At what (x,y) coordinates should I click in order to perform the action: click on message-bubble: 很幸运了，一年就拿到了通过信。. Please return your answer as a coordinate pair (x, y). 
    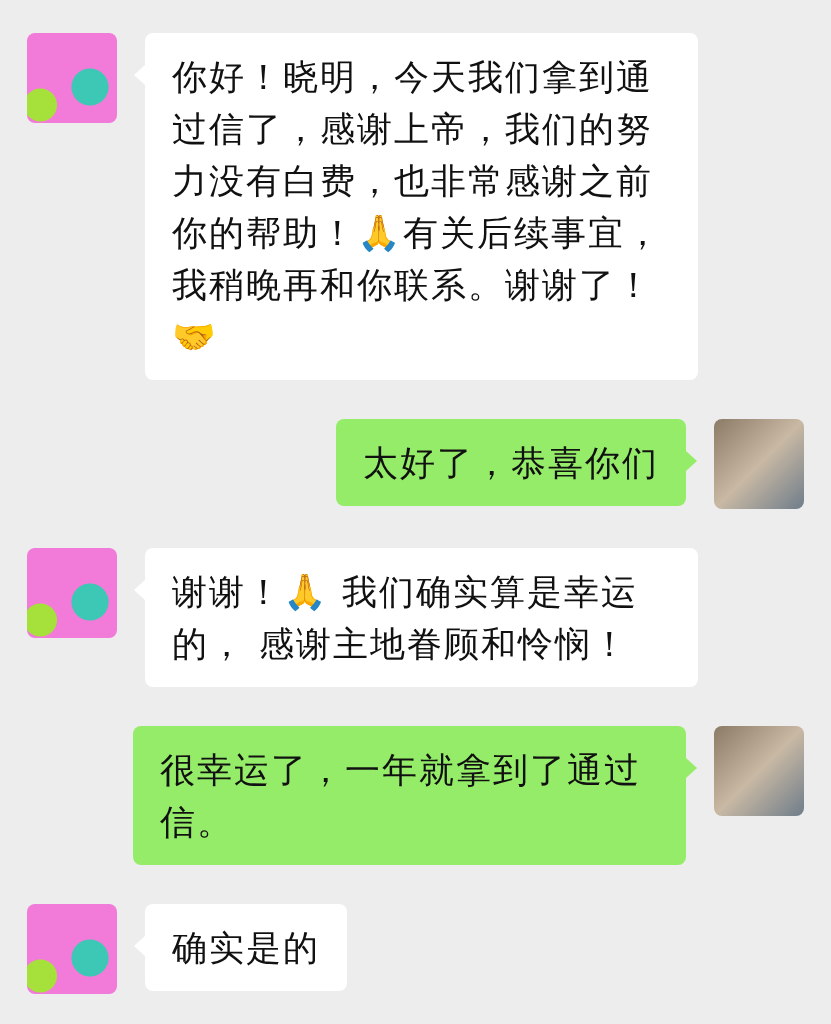
    Looking at the image, I should click on (409, 795).